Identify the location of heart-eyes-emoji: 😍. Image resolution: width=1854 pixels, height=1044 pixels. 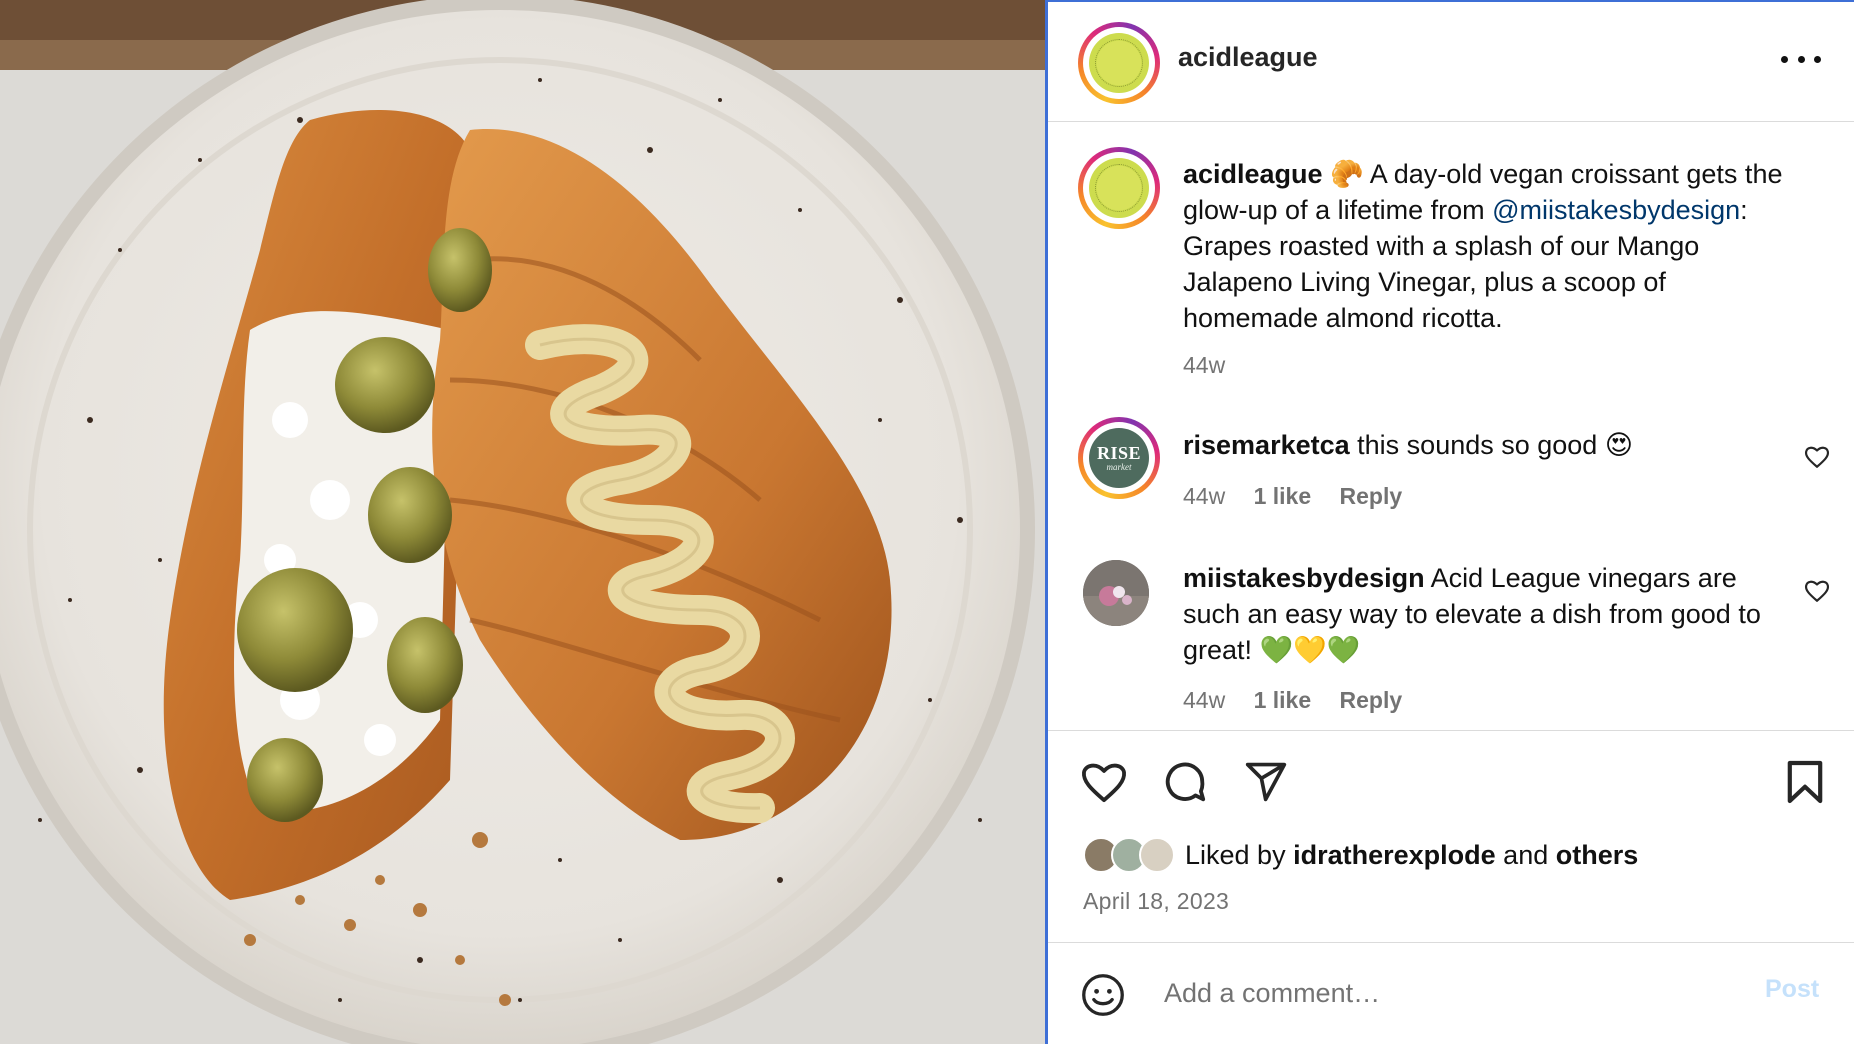
(1618, 445).